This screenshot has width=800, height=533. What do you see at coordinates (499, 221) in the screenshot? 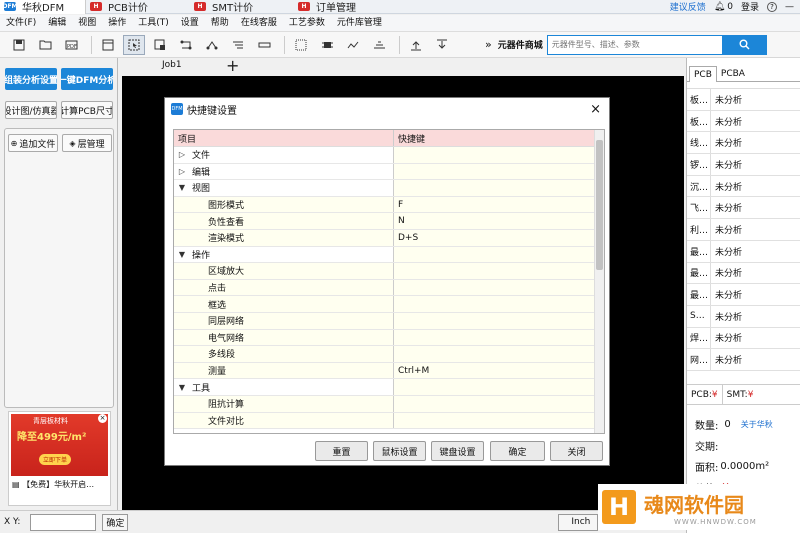
I see `shortcut-key-cell: N` at bounding box center [499, 221].